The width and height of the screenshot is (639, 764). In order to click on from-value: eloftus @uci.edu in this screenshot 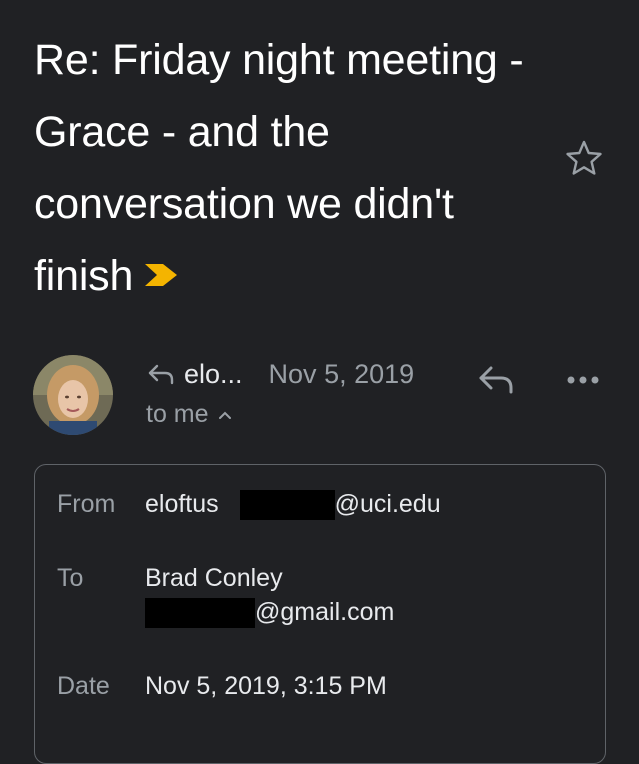, I will do `click(293, 504)`.